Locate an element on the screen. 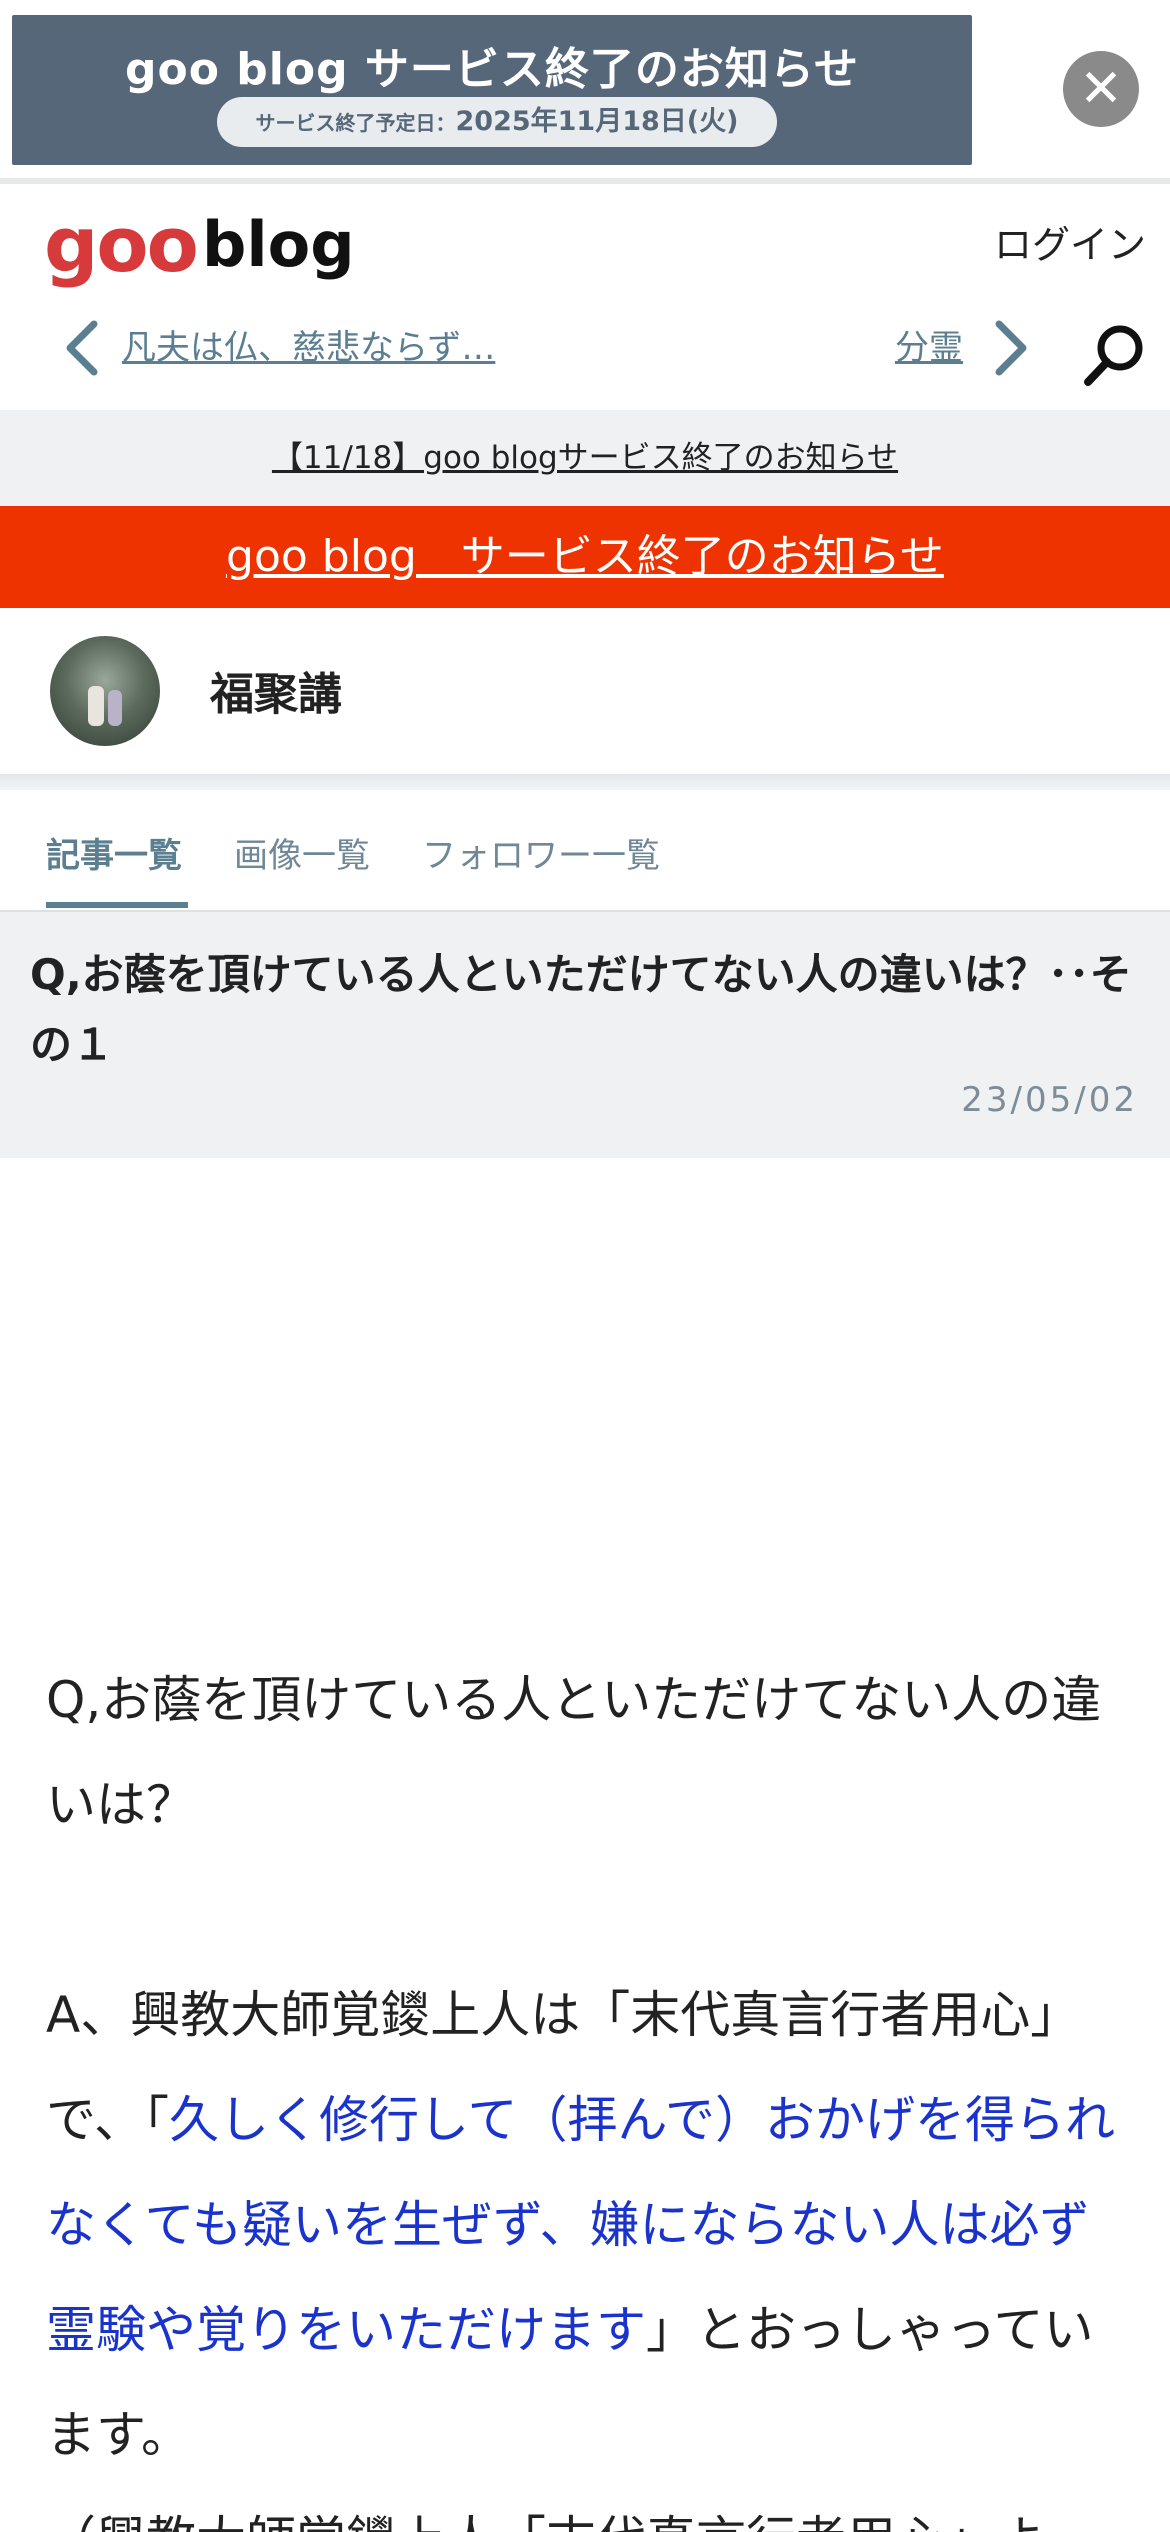 The image size is (1170, 2532). ad-banner-date-pill: サービス終了予定日：2025年11月18日(火) is located at coordinates (497, 122).